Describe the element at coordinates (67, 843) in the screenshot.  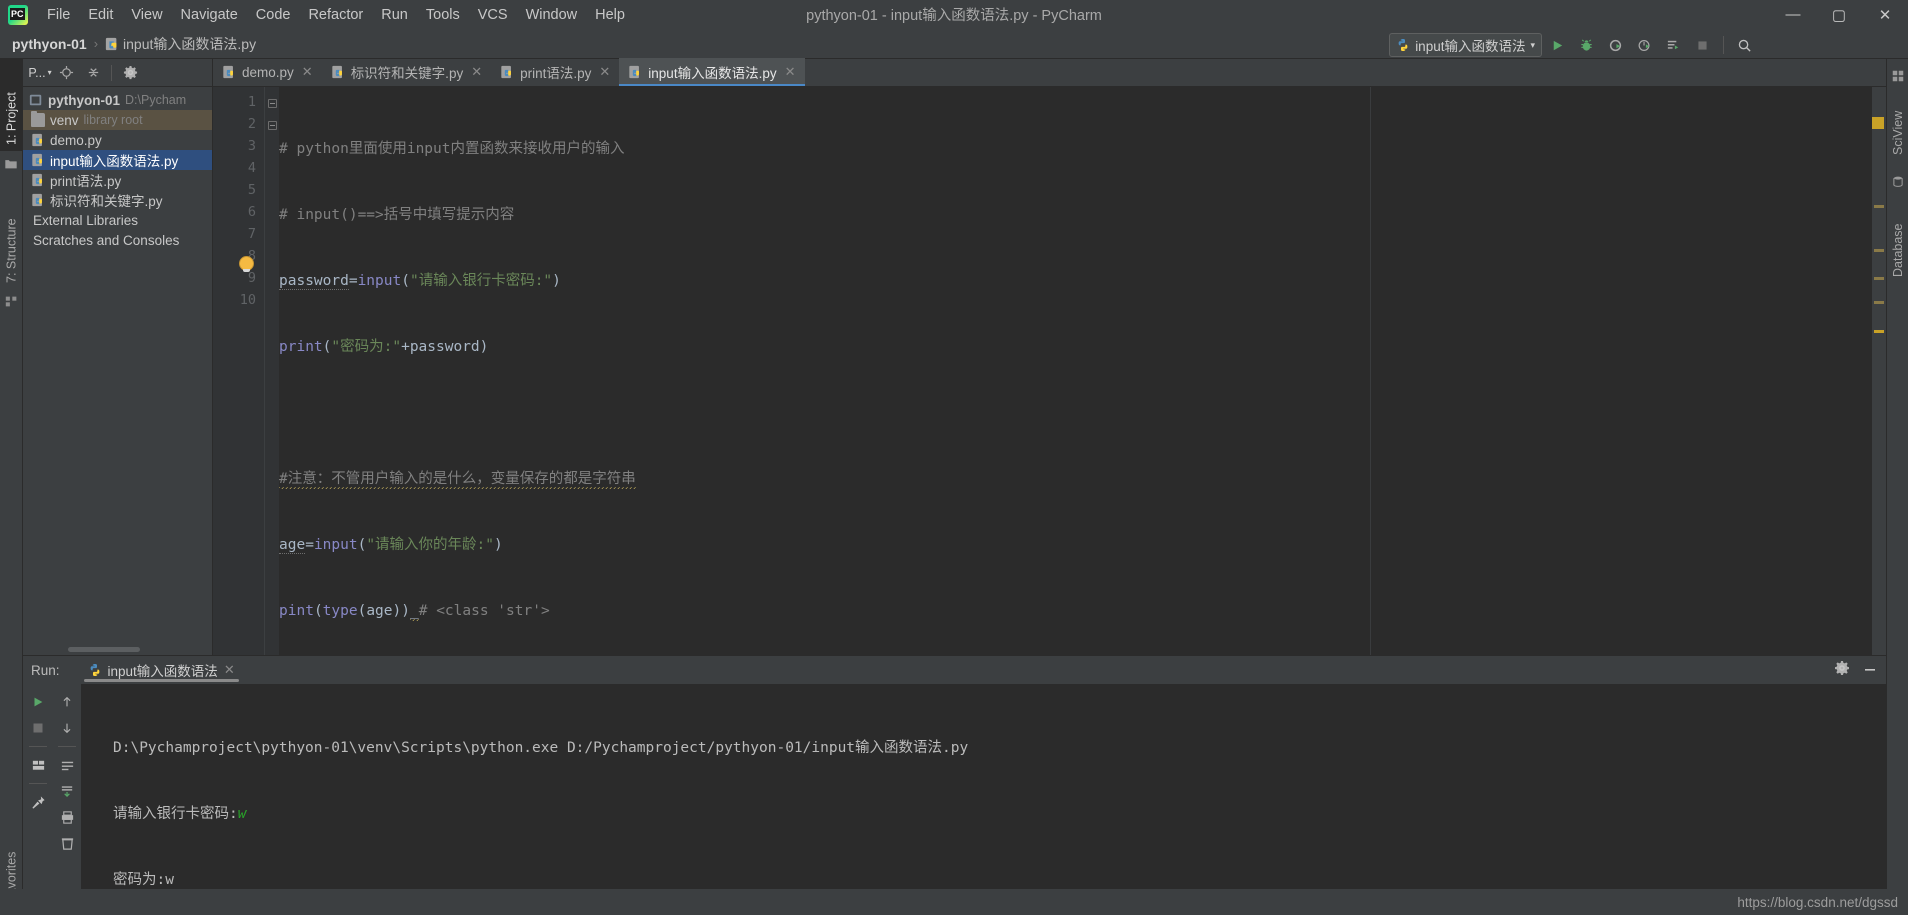
I see `clear-all-button` at that location.